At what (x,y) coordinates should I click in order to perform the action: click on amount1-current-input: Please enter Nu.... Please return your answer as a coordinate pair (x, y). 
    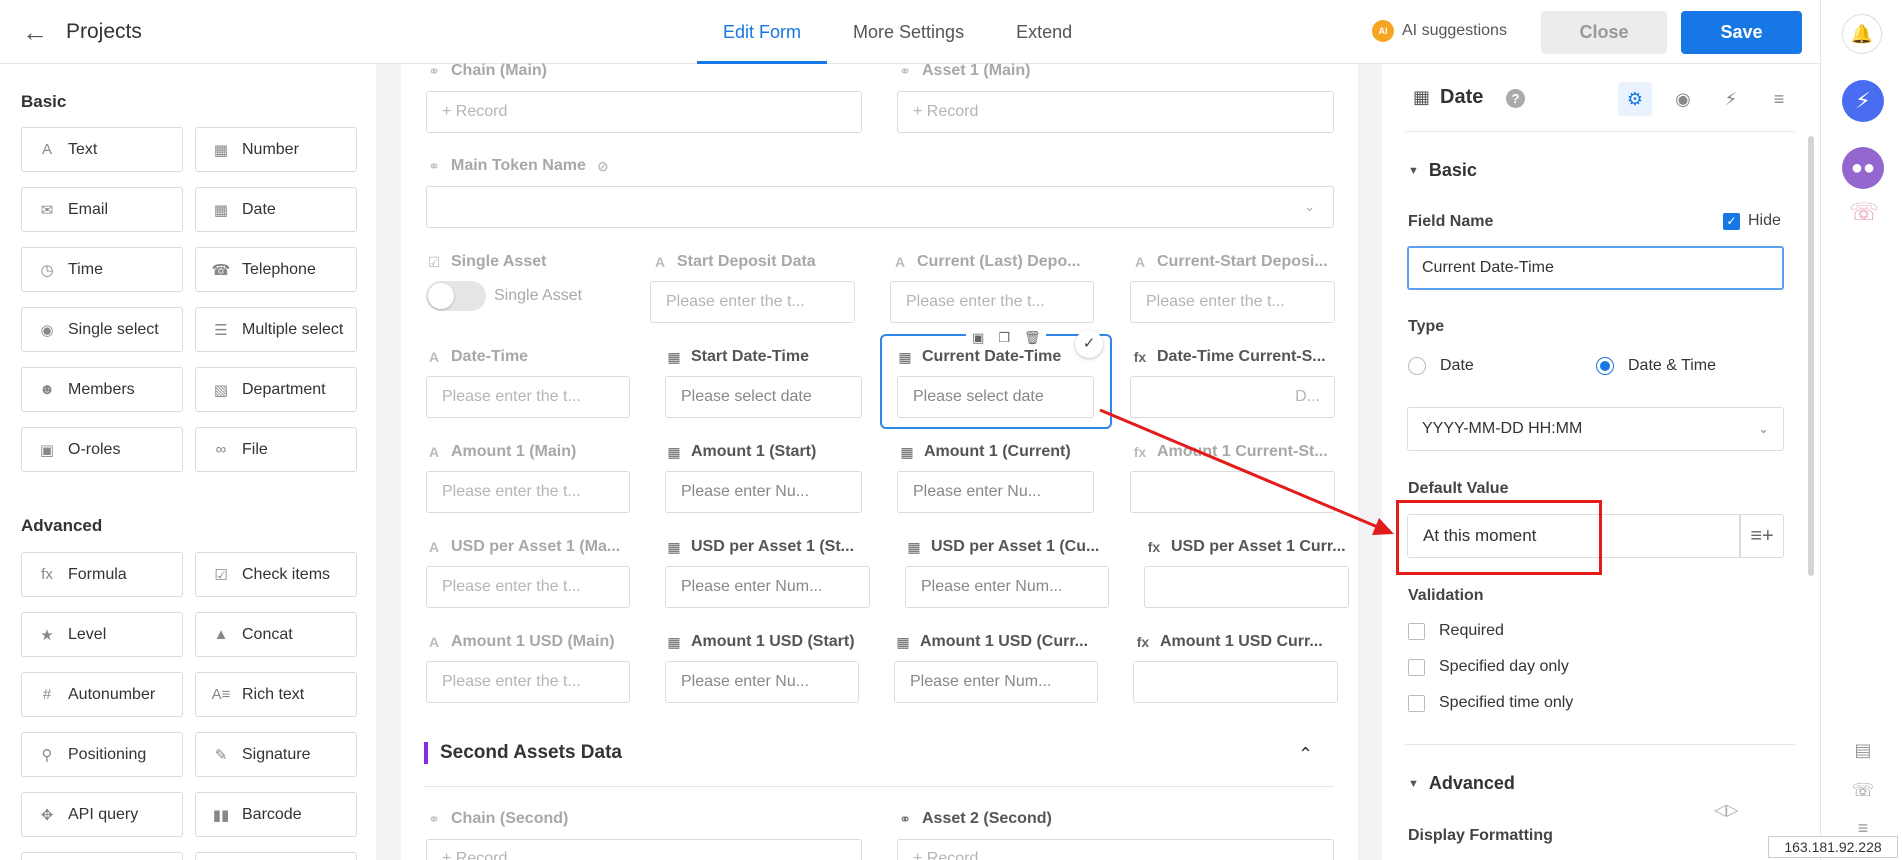
    Looking at the image, I should click on (995, 492).